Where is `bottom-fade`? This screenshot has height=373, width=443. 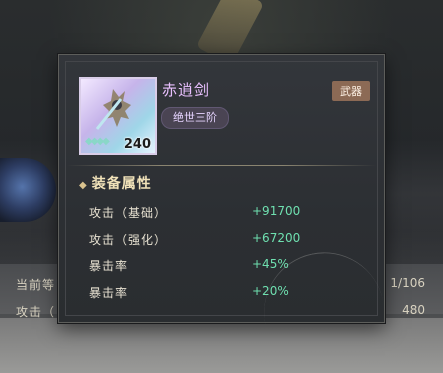 bottom-fade is located at coordinates (221, 345).